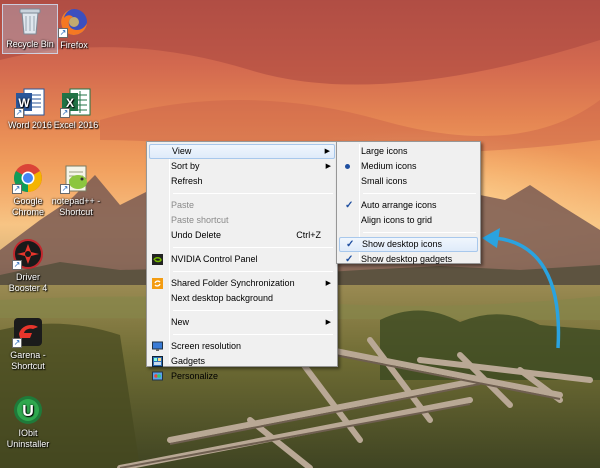 The image size is (600, 468). I want to click on menu-item-label: Sort by, so click(185, 166).